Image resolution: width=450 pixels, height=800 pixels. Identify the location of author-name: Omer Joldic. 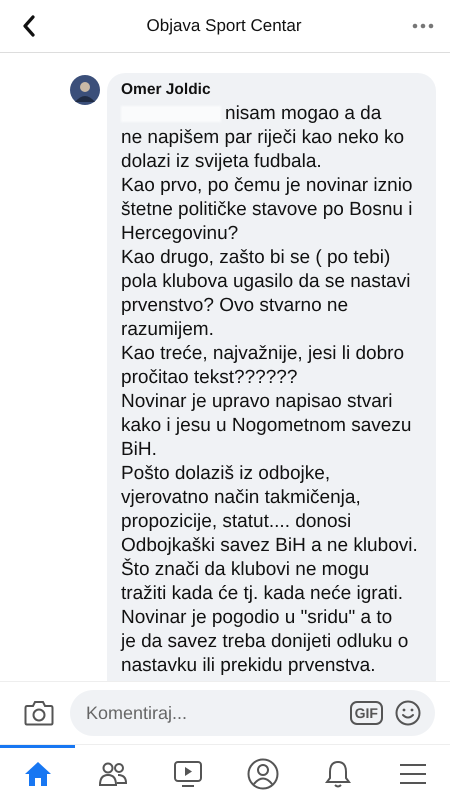
(273, 90).